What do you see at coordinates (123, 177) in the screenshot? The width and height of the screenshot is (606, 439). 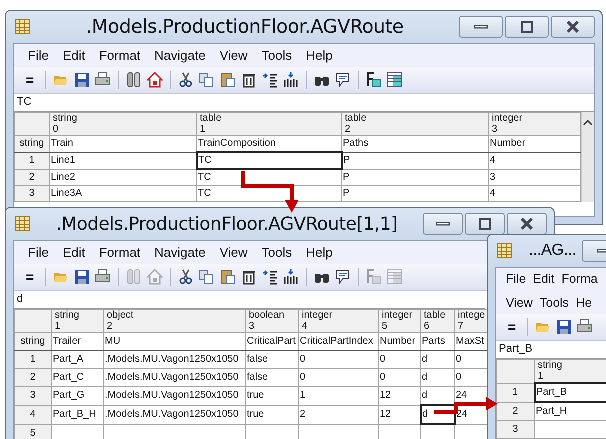 I see `table-cell: Line2` at bounding box center [123, 177].